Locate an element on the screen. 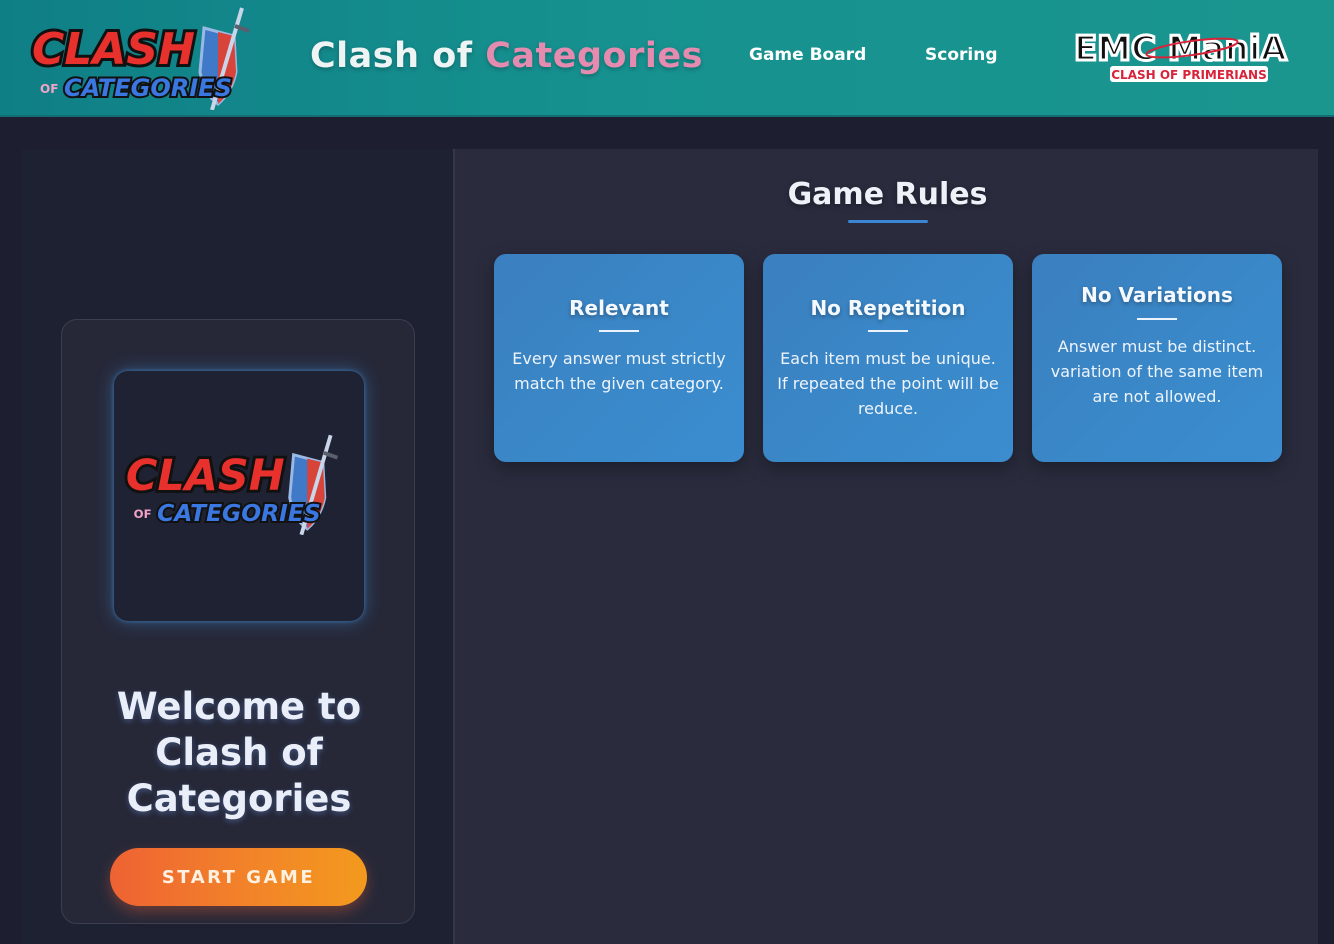 The height and width of the screenshot is (944, 1334). rule-name: No Variations is located at coordinates (1157, 295).